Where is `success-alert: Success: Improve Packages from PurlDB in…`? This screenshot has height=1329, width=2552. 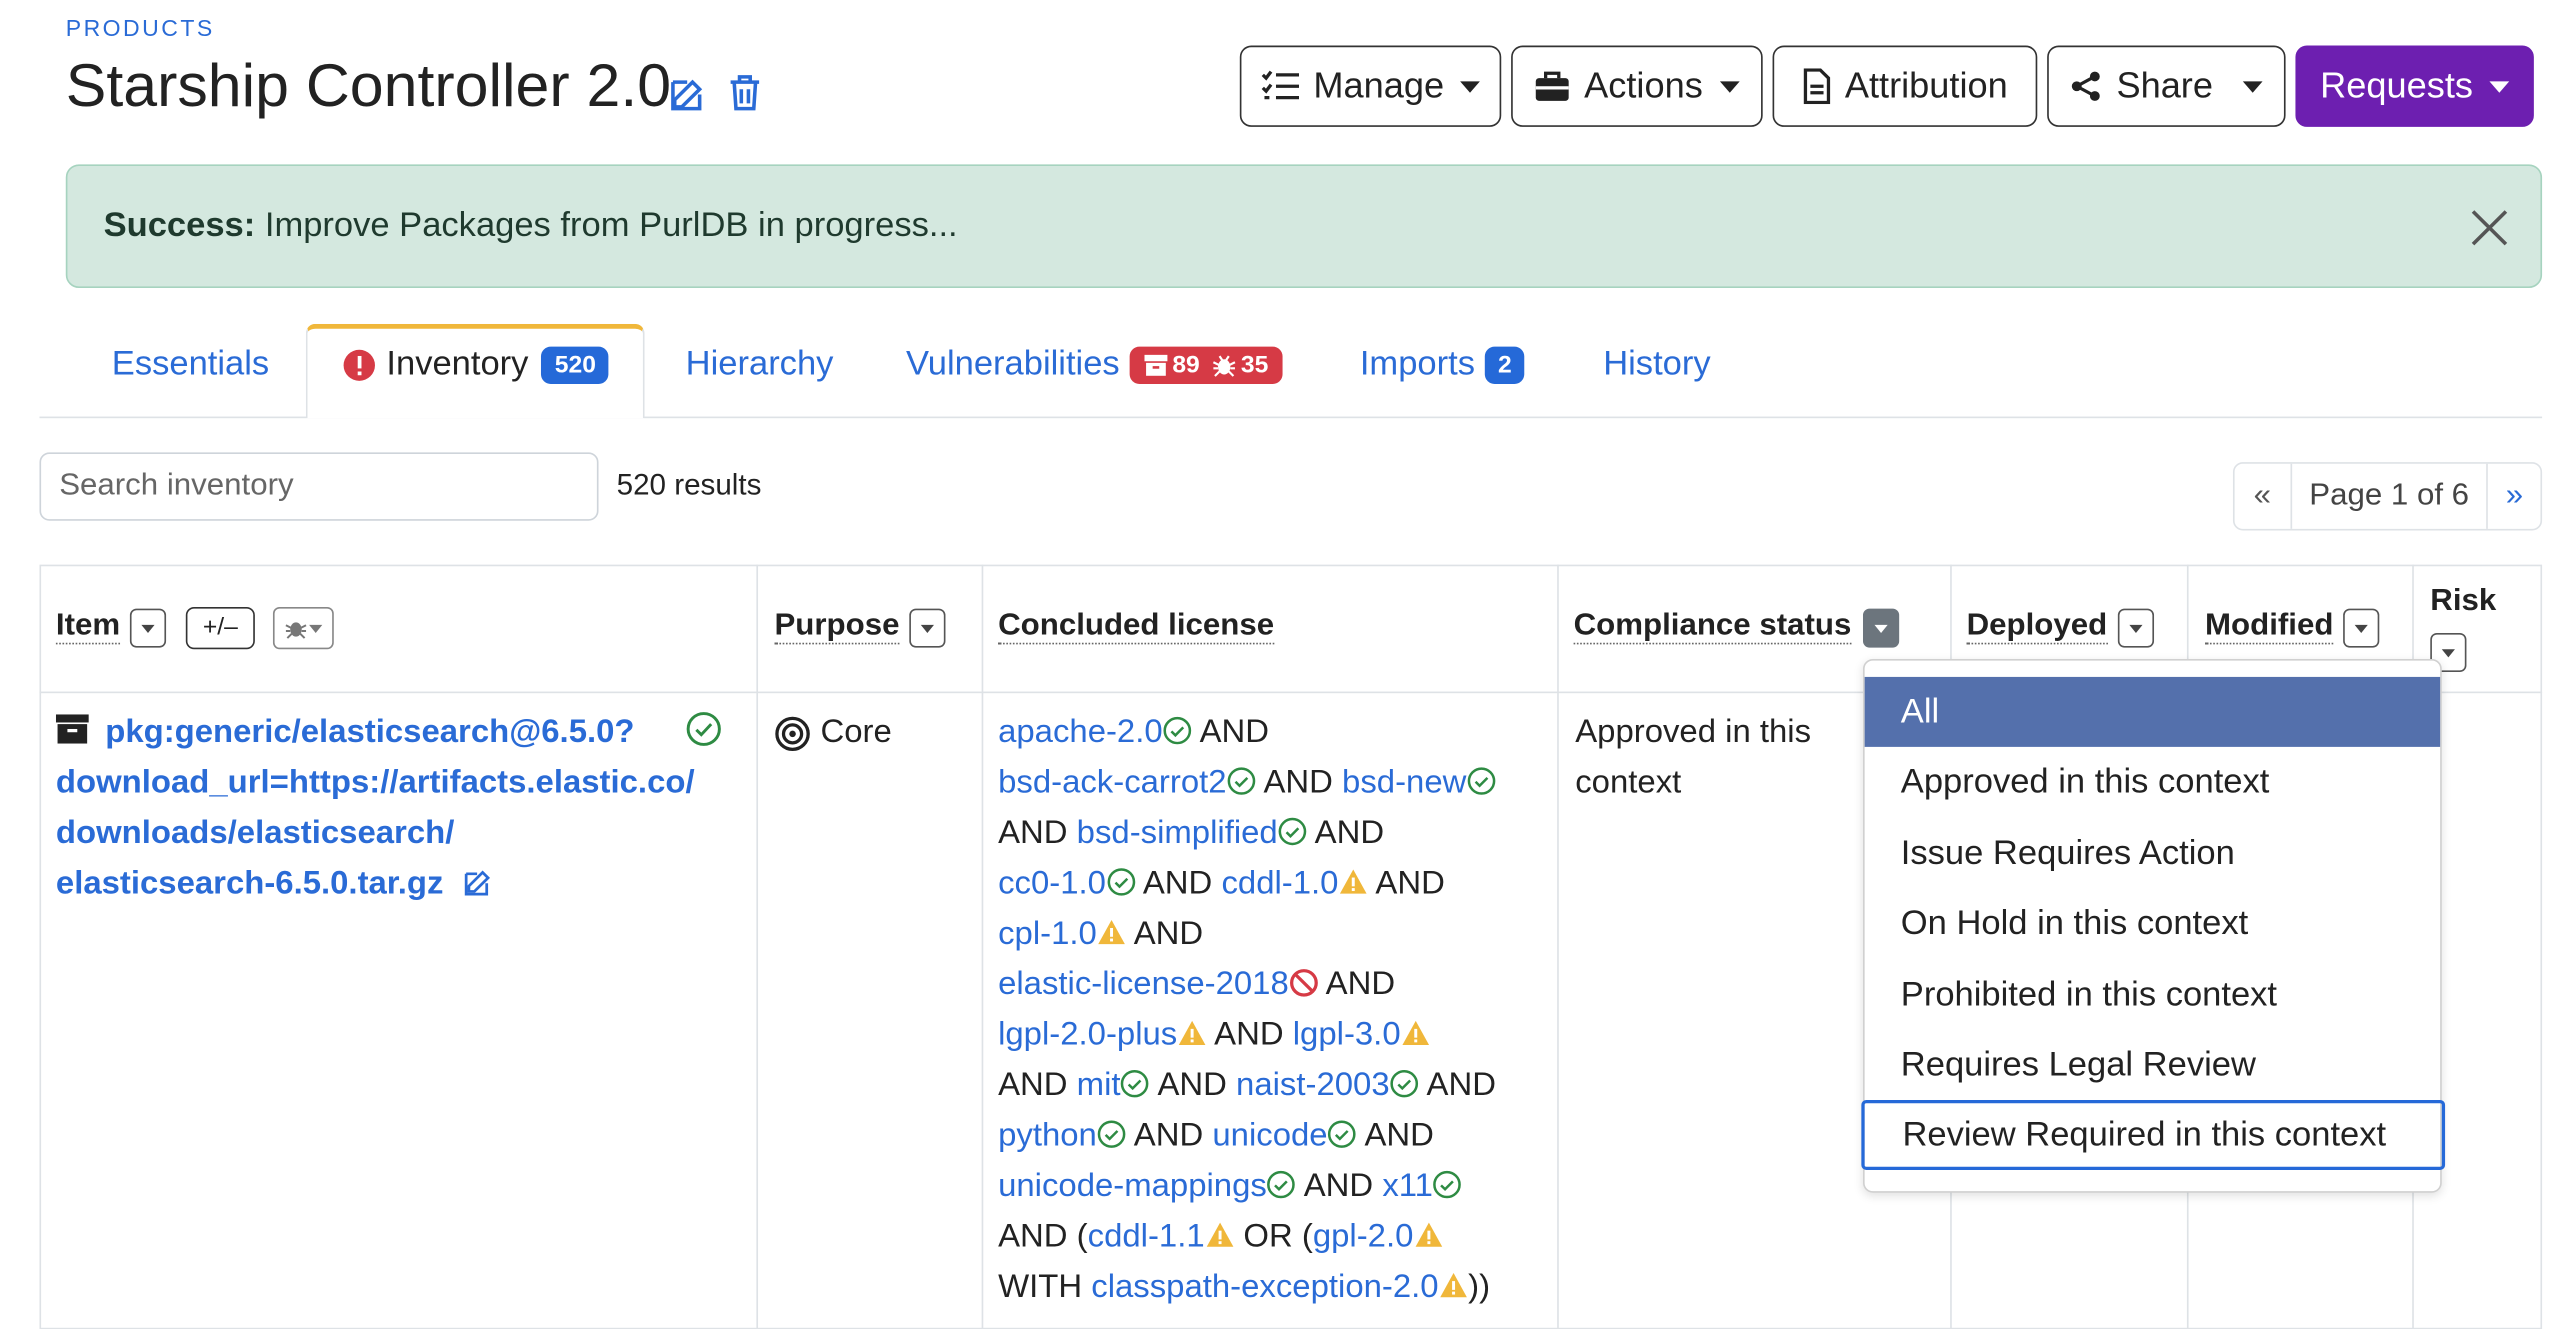 success-alert: Success: Improve Packages from PurlDB in… is located at coordinates (1304, 226).